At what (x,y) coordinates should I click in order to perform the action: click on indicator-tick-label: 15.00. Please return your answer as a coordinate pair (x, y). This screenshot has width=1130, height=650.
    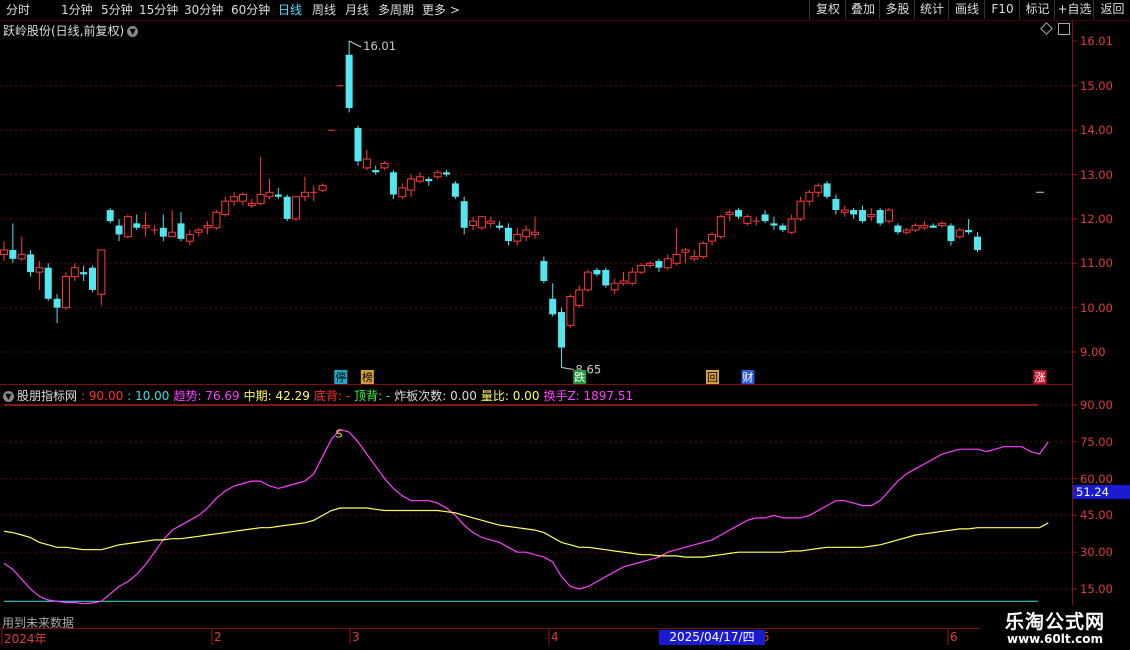
    Looking at the image, I should click on (1096, 589).